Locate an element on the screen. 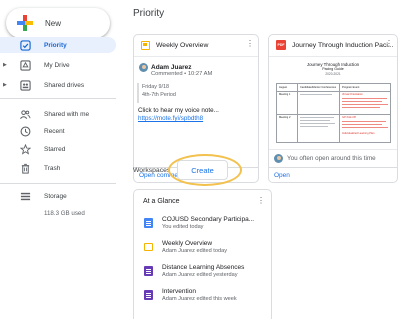 The image size is (403, 320). quote-line: Friday 9/18 is located at coordinates (155, 87).